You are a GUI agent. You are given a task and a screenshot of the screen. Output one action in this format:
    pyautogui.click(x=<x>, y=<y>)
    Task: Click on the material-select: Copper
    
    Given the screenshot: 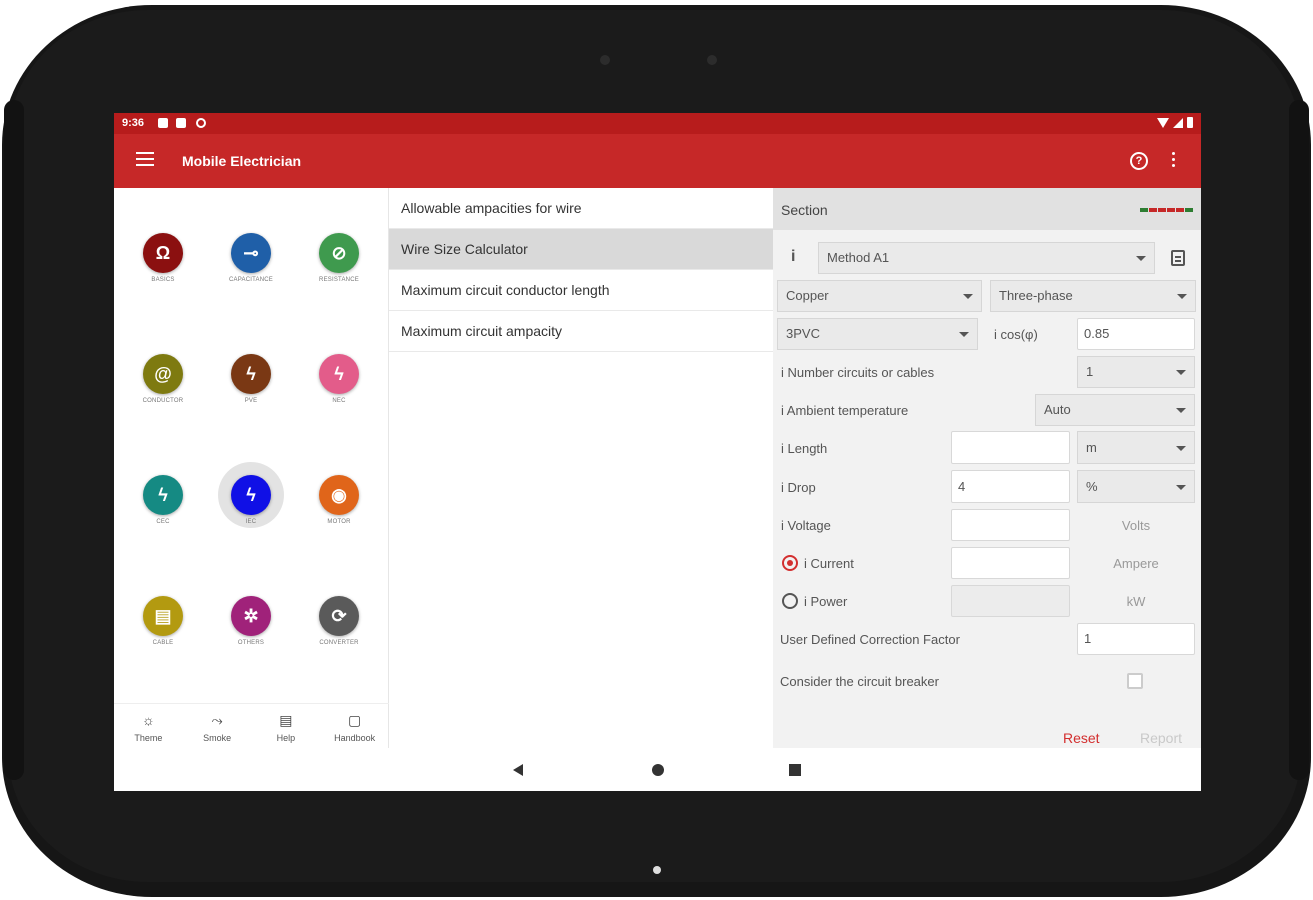 What is the action you would take?
    pyautogui.click(x=879, y=296)
    